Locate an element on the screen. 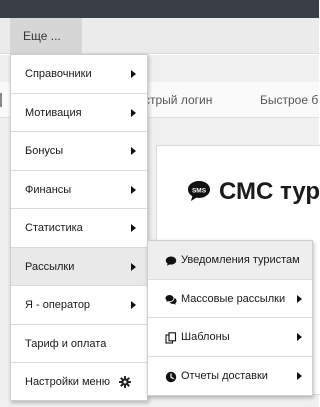  menu-item-mailings: Рассылки is located at coordinates (79, 266).